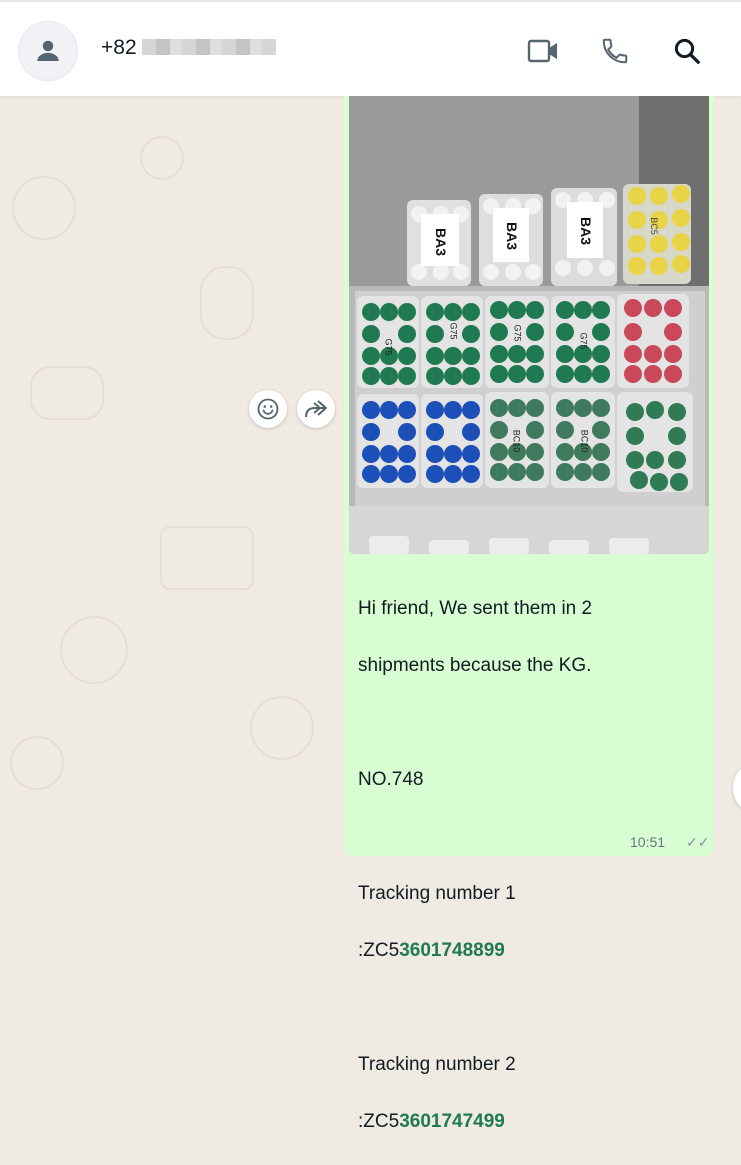 Image resolution: width=741 pixels, height=1165 pixels. I want to click on voice-call-icon, so click(615, 51).